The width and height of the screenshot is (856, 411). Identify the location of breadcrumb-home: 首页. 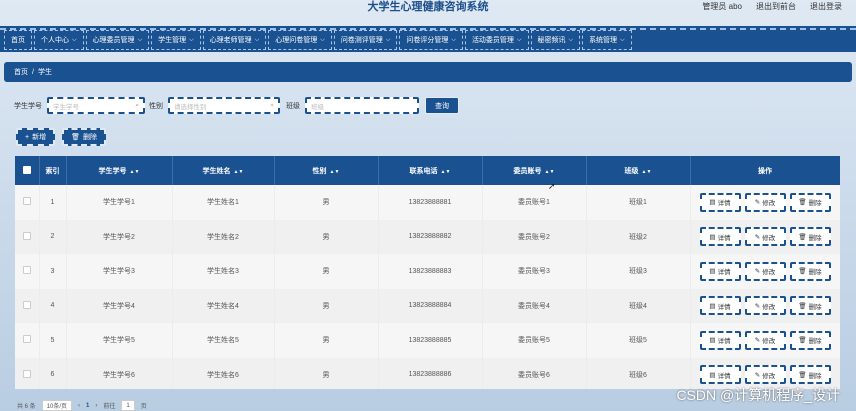
(21, 72).